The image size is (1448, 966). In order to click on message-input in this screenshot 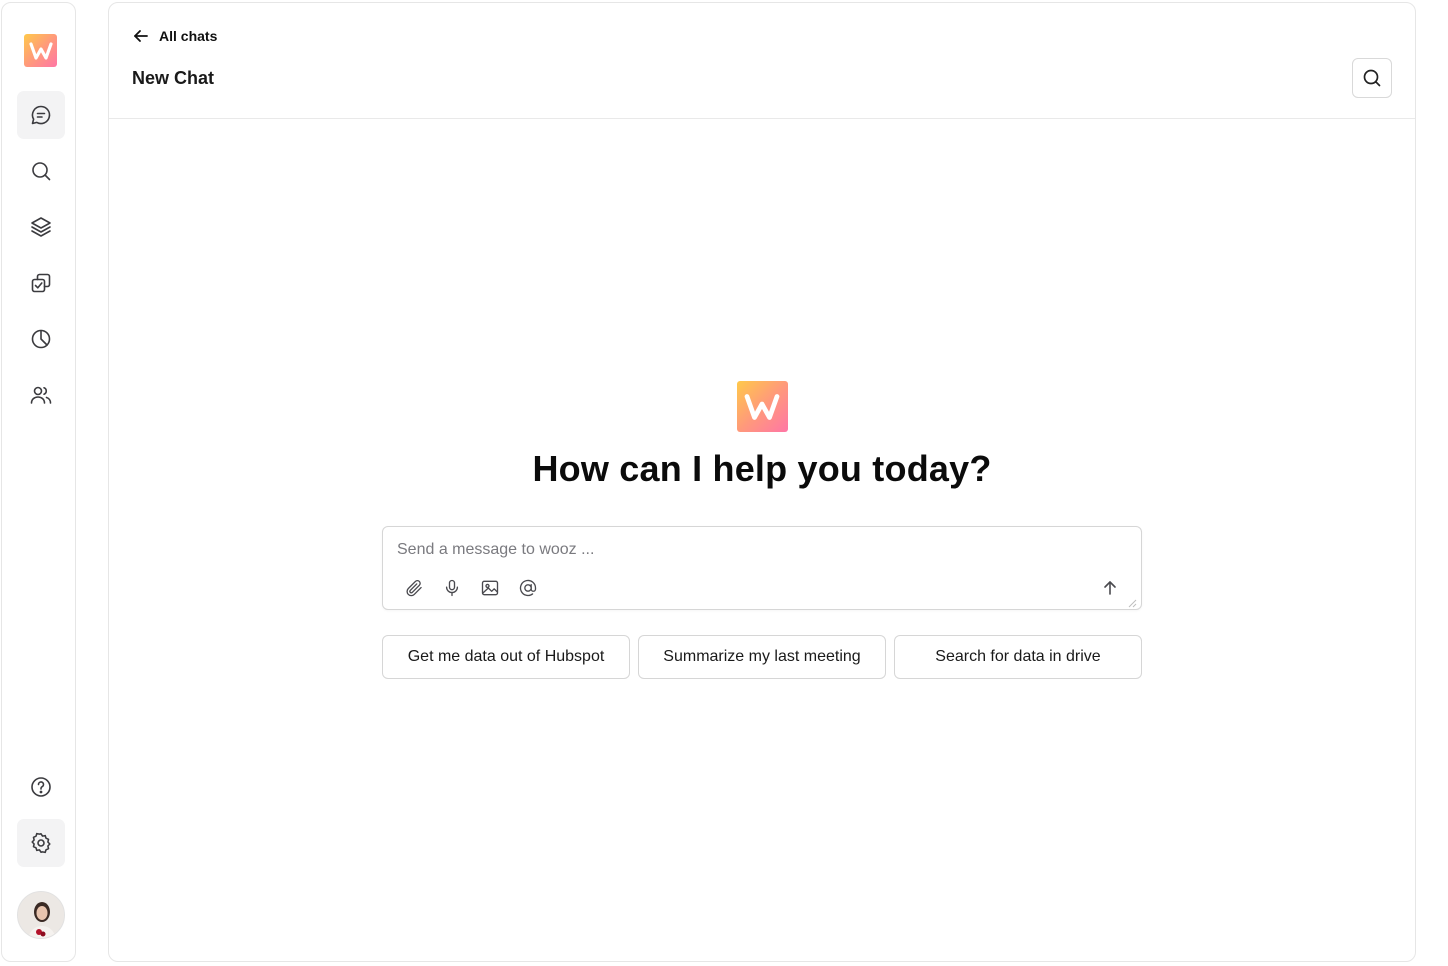, I will do `click(762, 552)`.